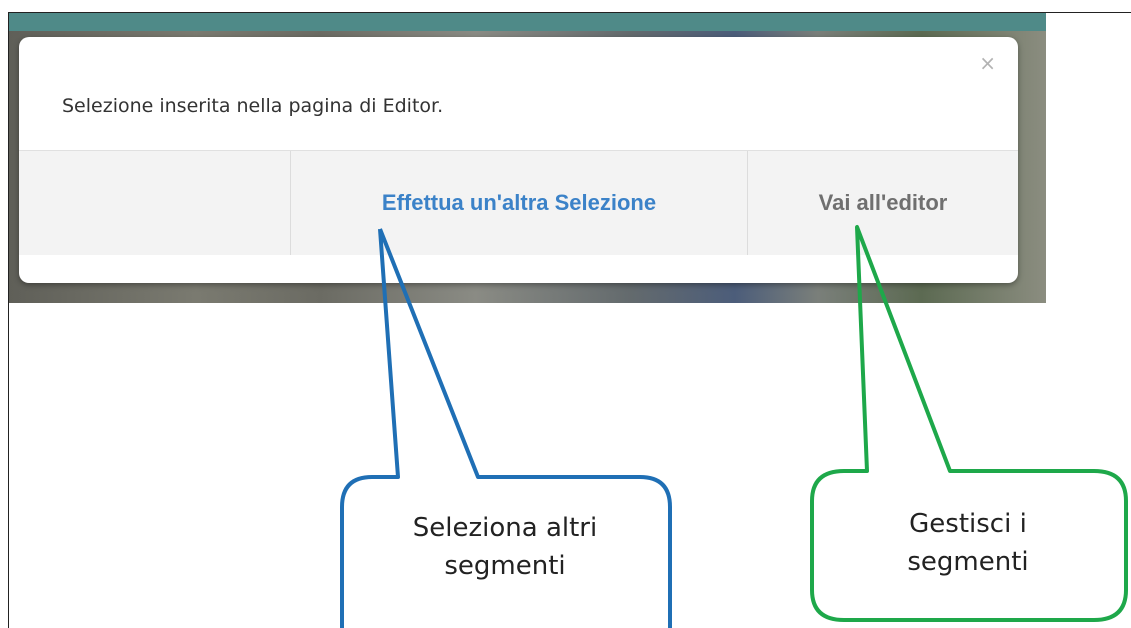 The height and width of the screenshot is (628, 1131). What do you see at coordinates (968, 524) in the screenshot?
I see `green-callout-line1: Gestisci i` at bounding box center [968, 524].